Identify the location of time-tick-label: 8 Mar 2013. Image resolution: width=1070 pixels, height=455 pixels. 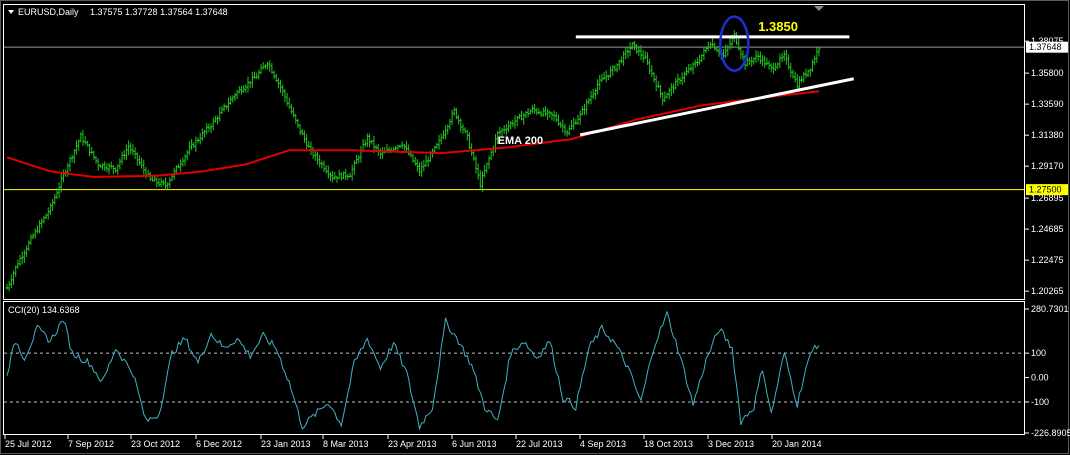
(346, 444).